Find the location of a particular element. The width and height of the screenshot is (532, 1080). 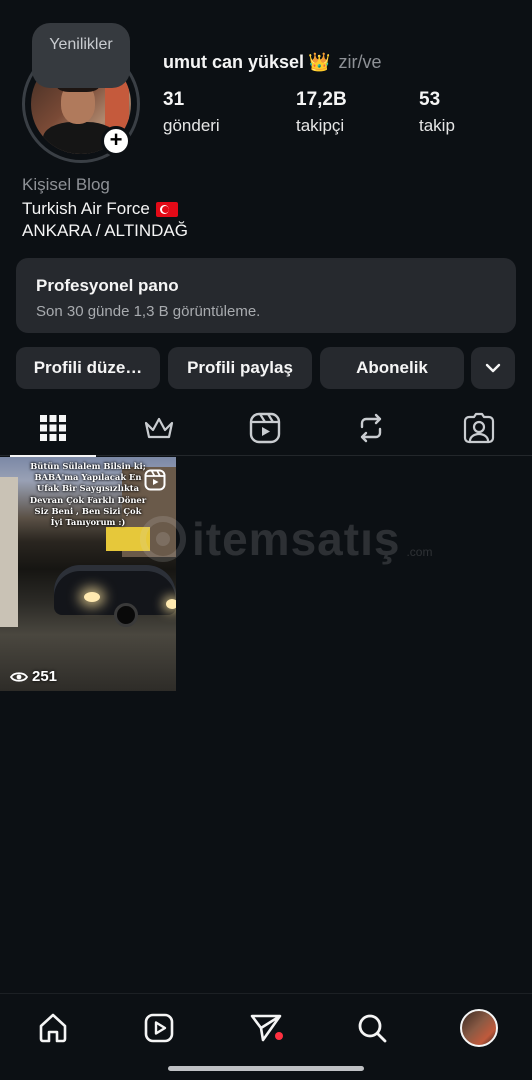

note-bubble: Yenilikler is located at coordinates (81, 55).